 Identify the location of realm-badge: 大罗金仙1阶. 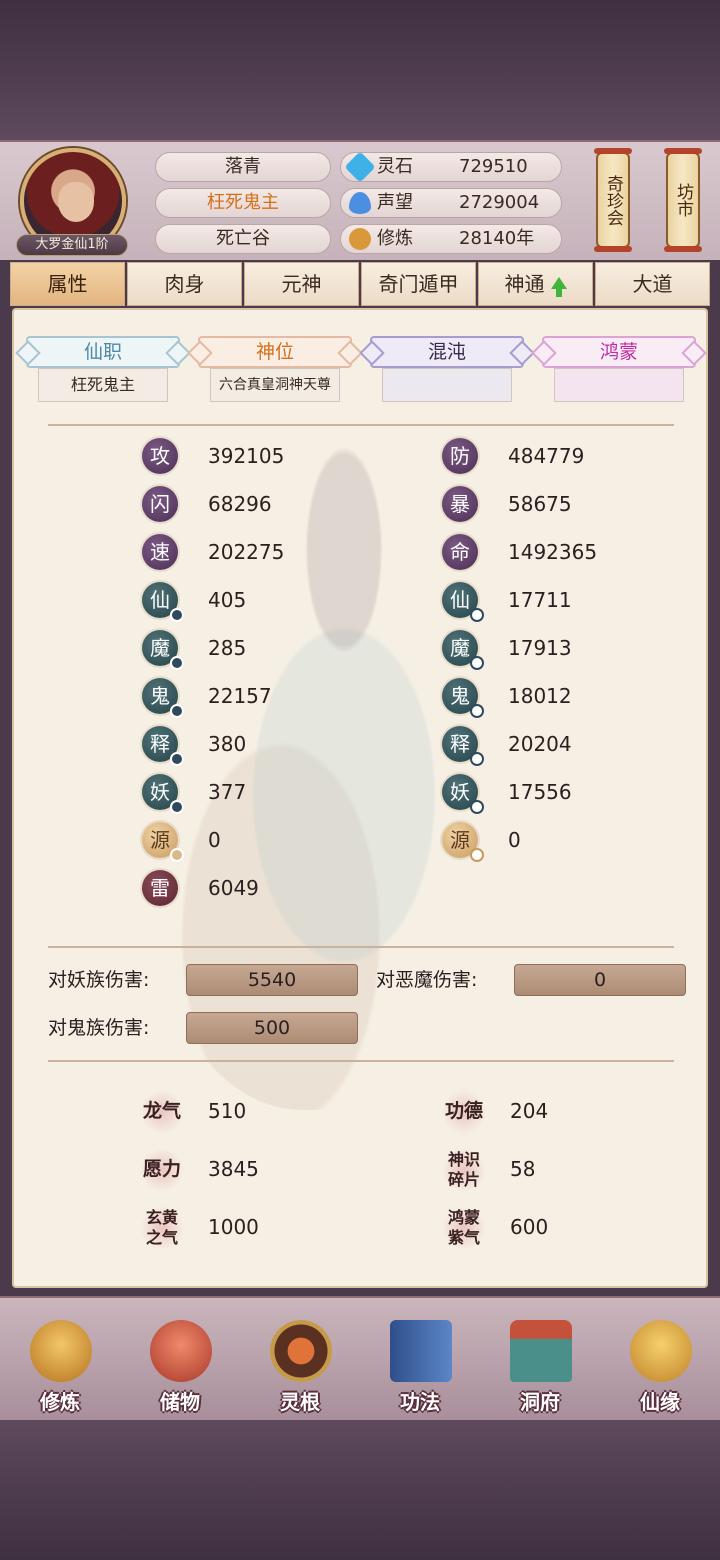
(72, 245).